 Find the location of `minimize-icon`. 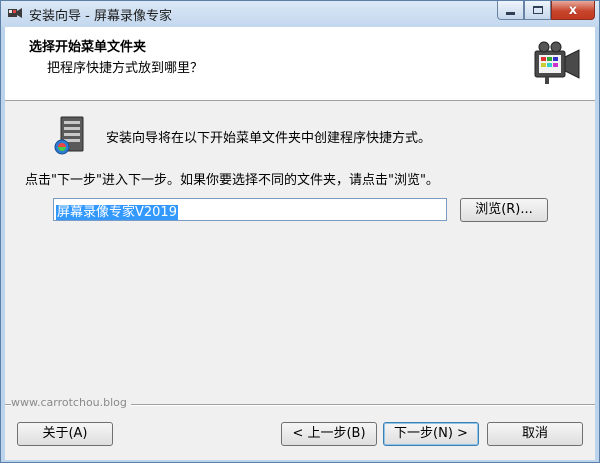

minimize-icon is located at coordinates (510, 13).